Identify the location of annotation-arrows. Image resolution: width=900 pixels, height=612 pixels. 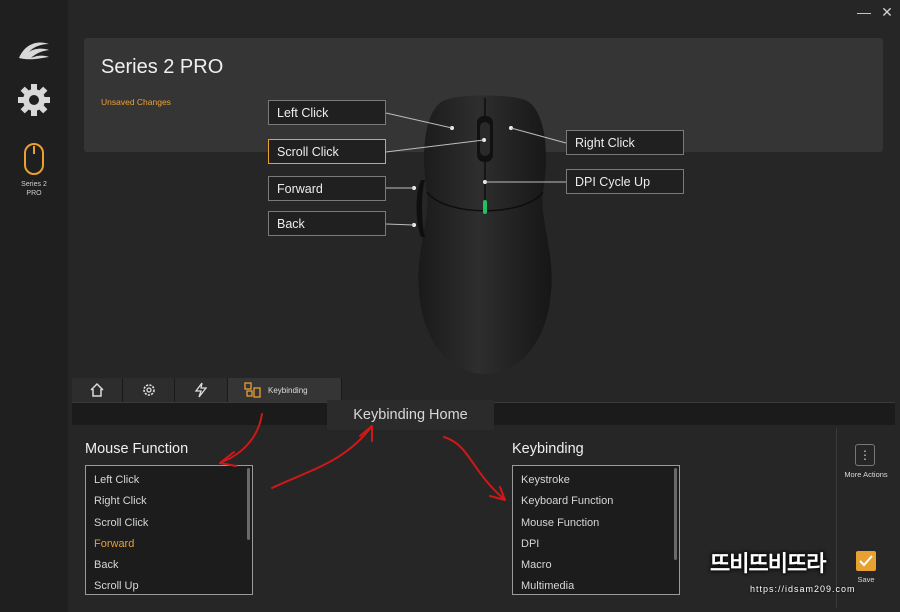
(362, 457).